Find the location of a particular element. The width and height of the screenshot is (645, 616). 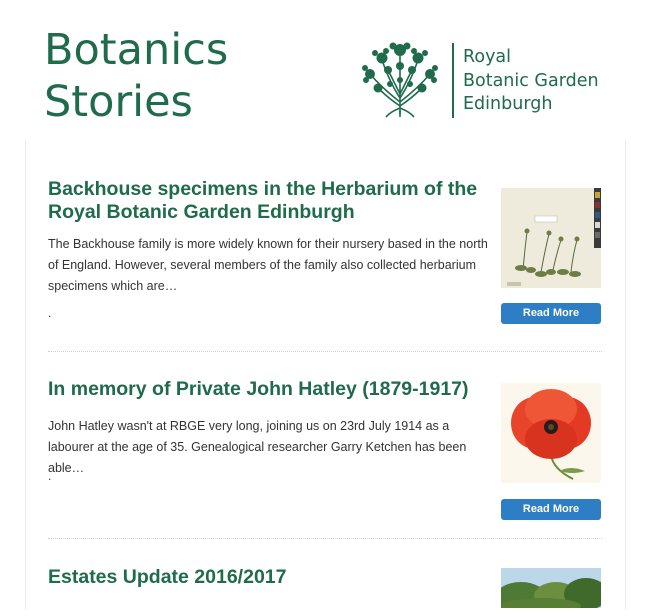

botanic-garden-logo-icon is located at coordinates (400, 80).